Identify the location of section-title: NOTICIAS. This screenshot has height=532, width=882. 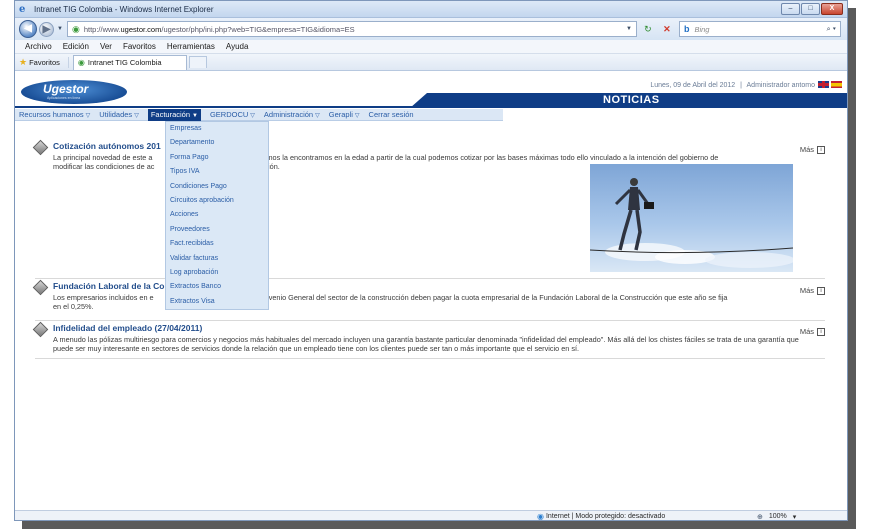
(631, 100).